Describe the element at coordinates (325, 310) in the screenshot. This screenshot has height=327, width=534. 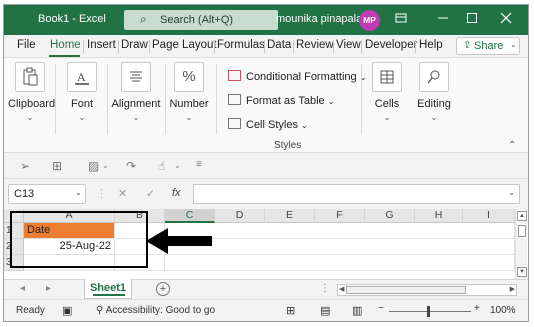
I see `page-layout-view-icon: ▤` at that location.